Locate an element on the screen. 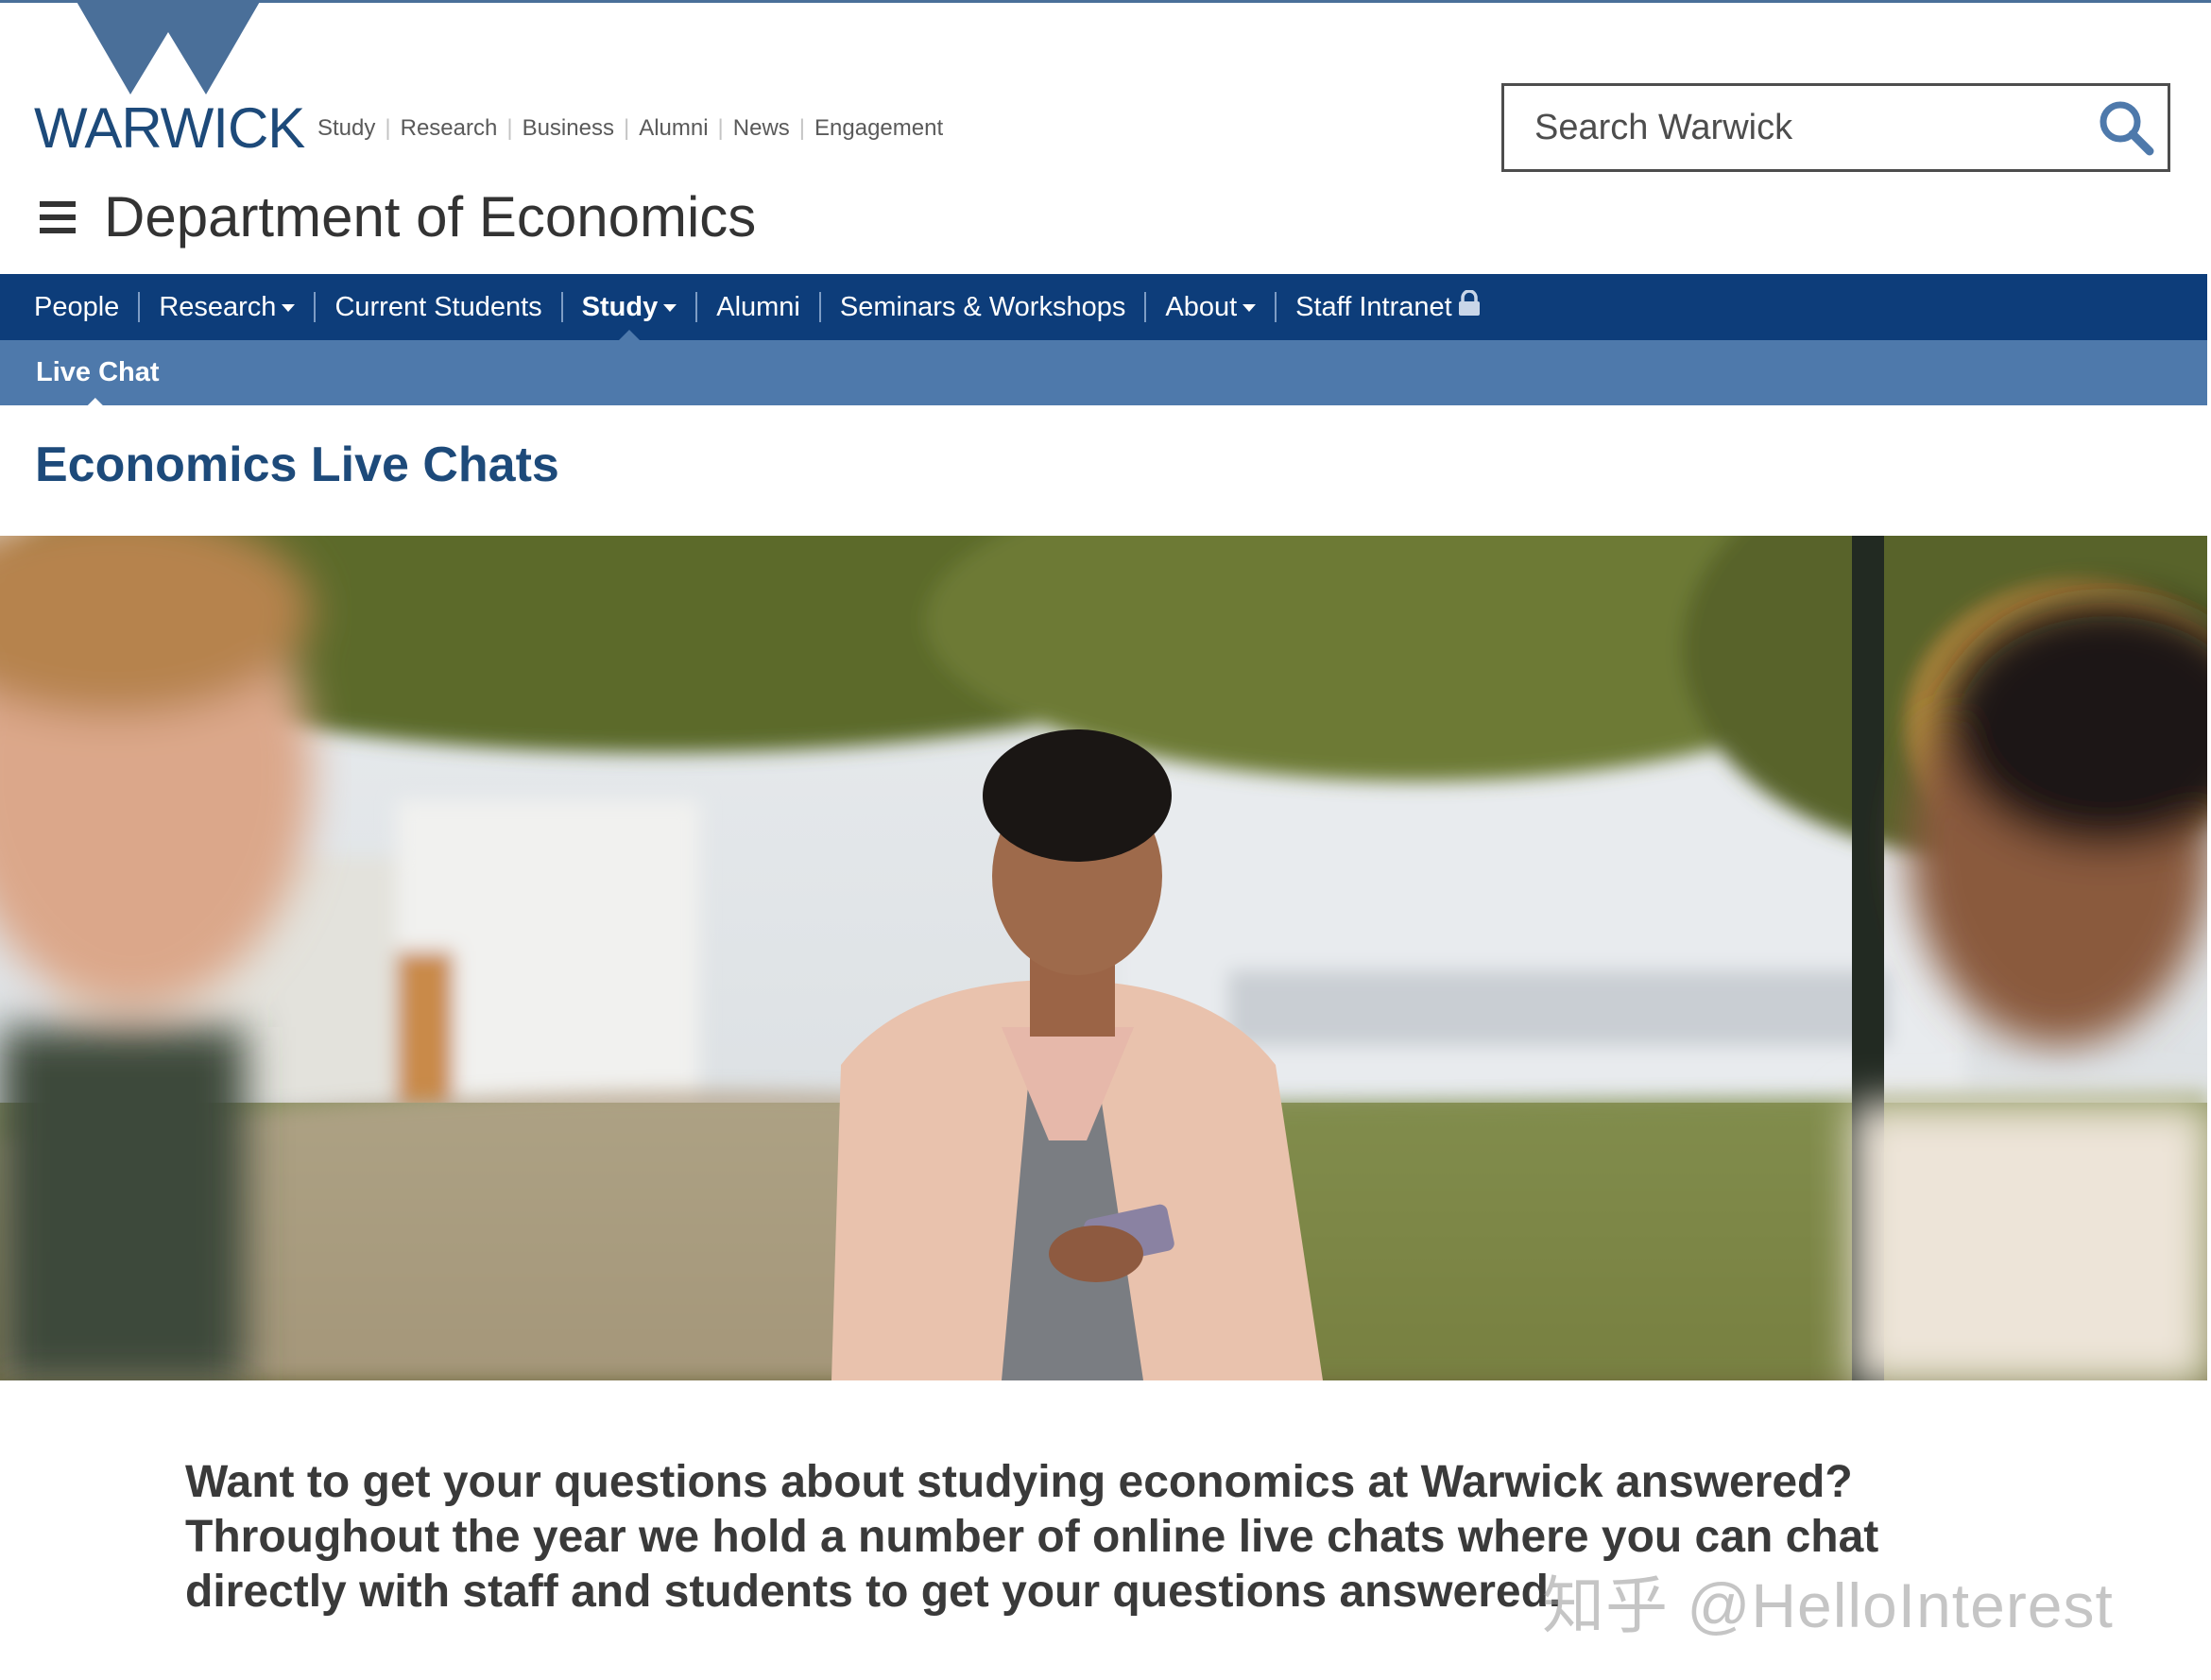 The image size is (2211, 1680). nav-item-label: Seminars & Workshops is located at coordinates (982, 306).